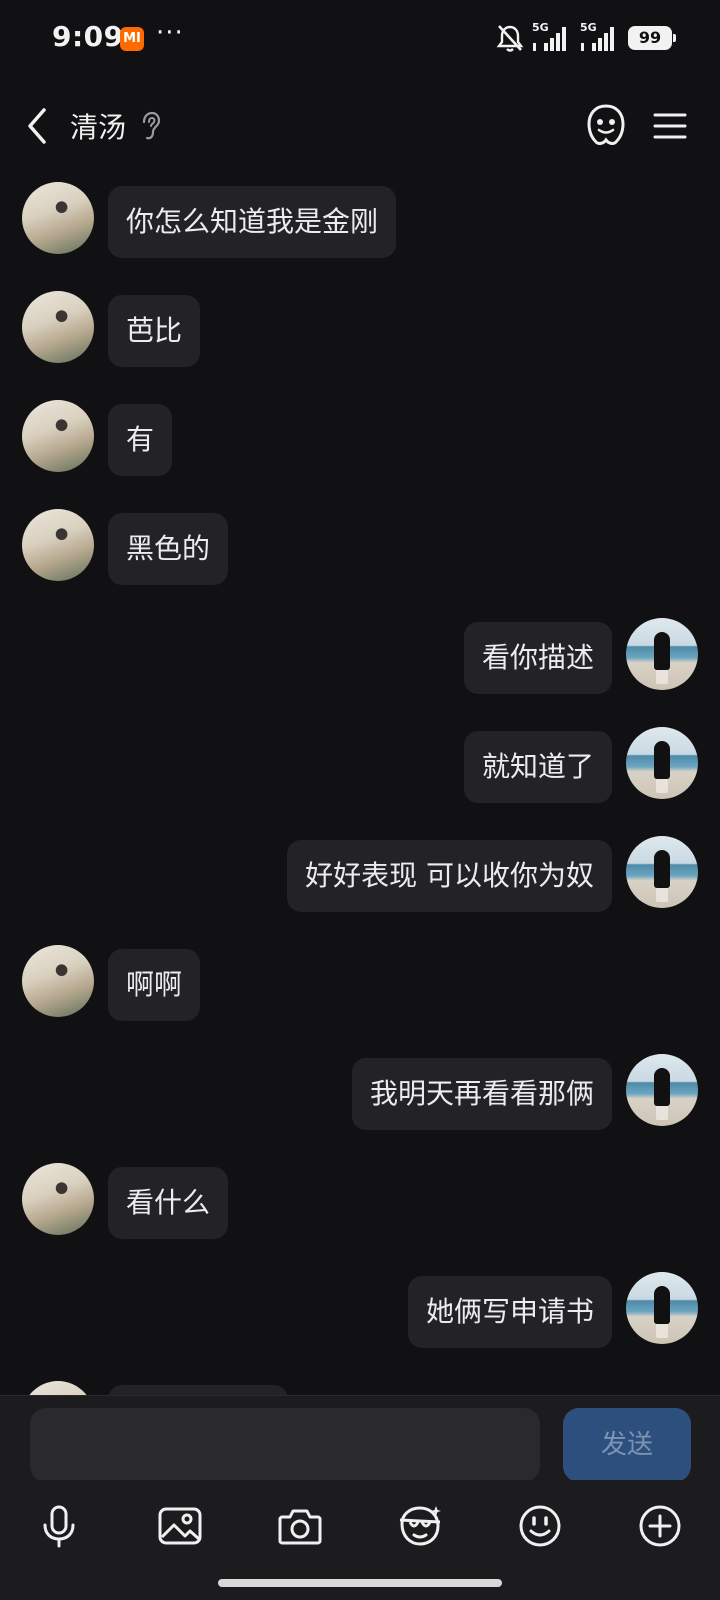 The height and width of the screenshot is (1600, 720). Describe the element at coordinates (360, 40) in the screenshot. I see `status-bar: 9:09 MI ··· 5G 5G 99` at that location.